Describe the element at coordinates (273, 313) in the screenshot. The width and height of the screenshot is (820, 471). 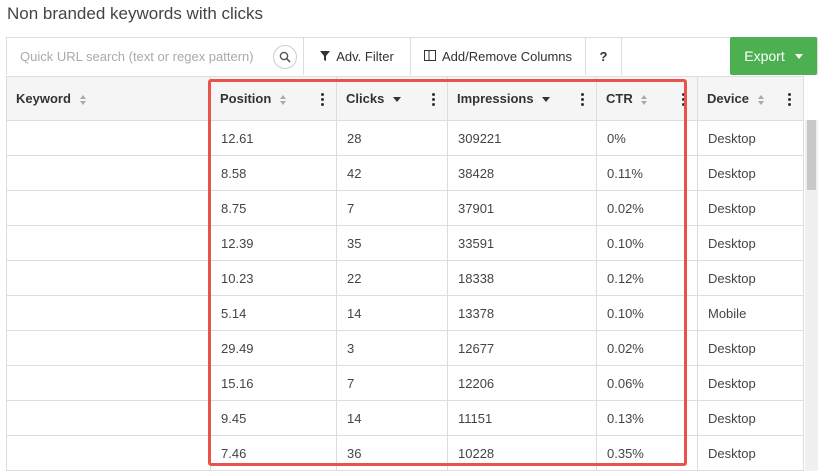
I see `cell-position: 5.14` at that location.